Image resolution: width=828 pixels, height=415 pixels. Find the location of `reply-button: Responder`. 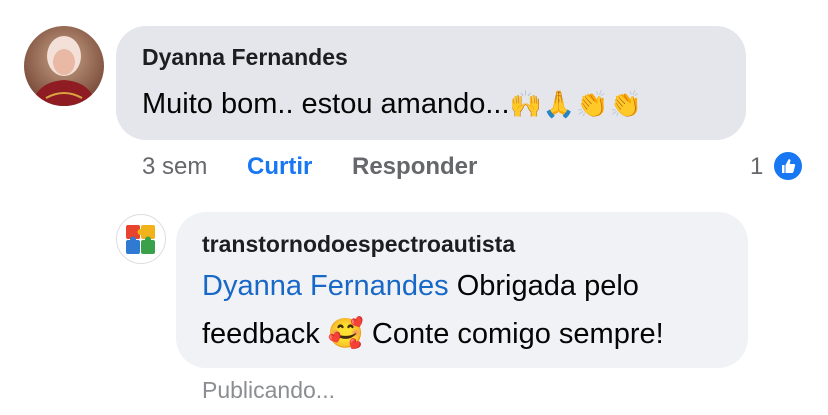

reply-button: Responder is located at coordinates (414, 167).